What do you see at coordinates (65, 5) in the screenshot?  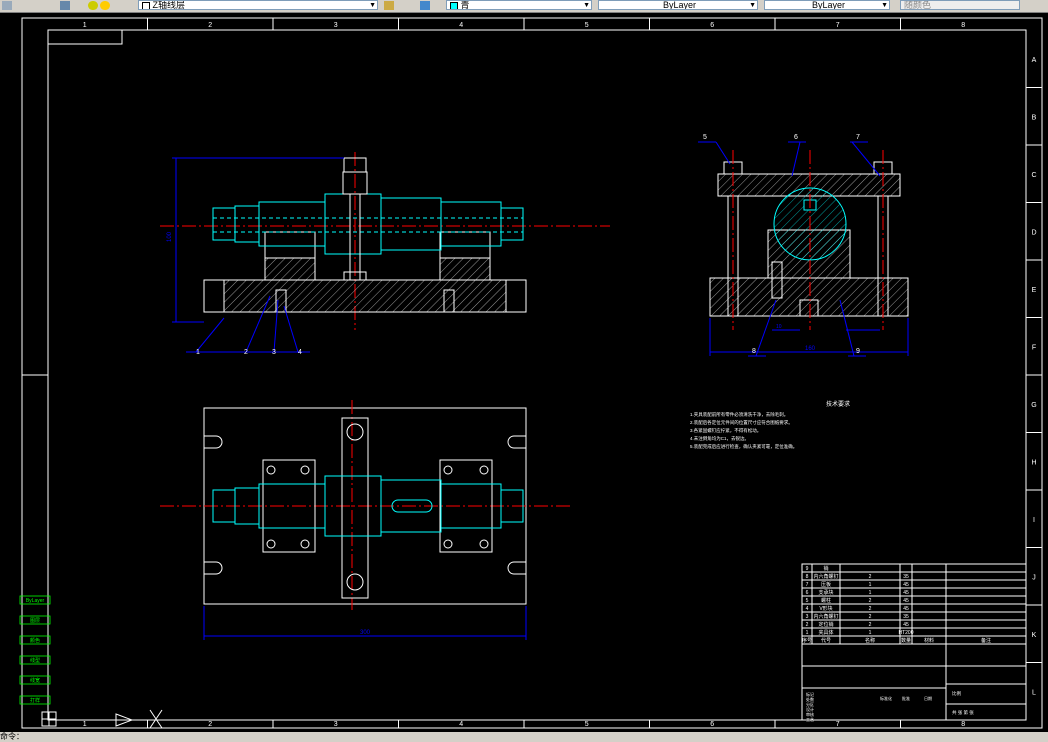 I see `layer-state-icon` at bounding box center [65, 5].